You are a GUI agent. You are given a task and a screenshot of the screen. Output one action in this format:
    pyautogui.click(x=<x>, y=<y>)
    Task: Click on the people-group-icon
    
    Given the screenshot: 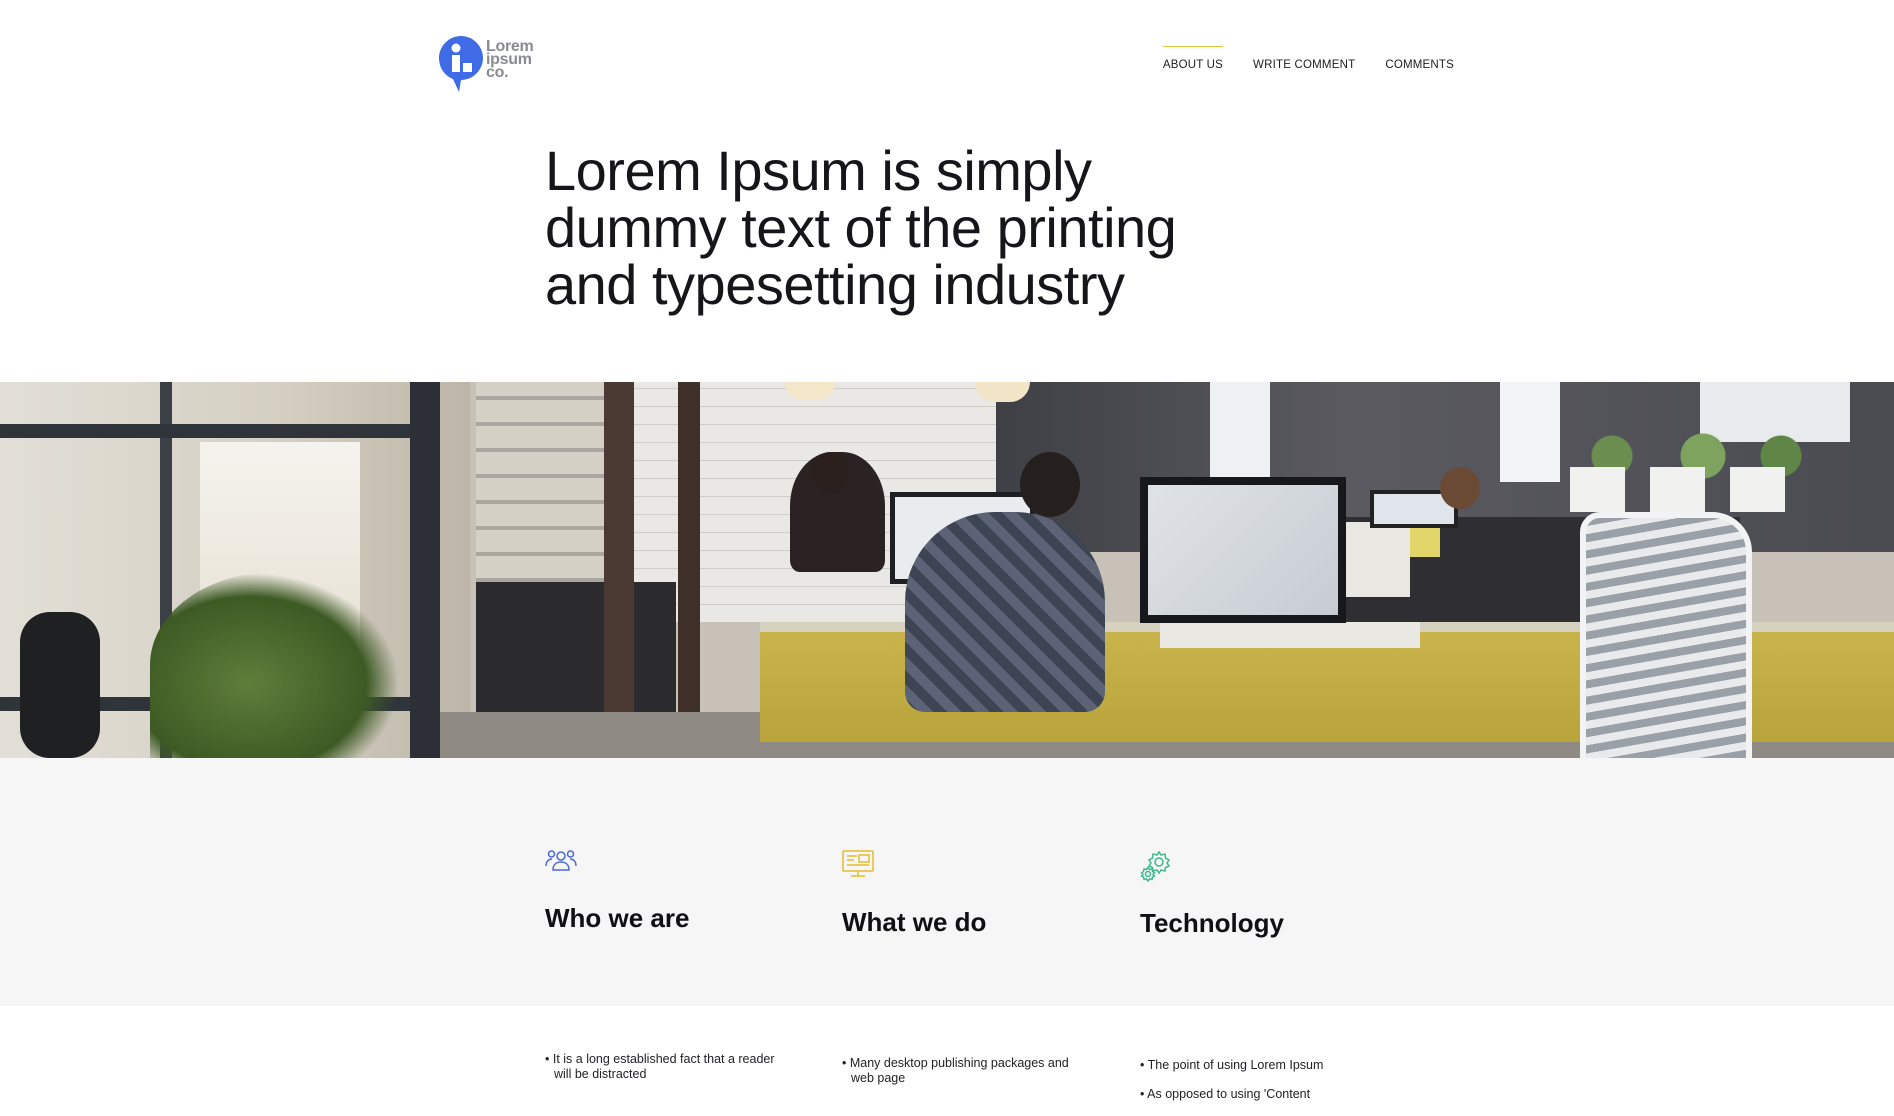 What is the action you would take?
    pyautogui.click(x=561, y=860)
    